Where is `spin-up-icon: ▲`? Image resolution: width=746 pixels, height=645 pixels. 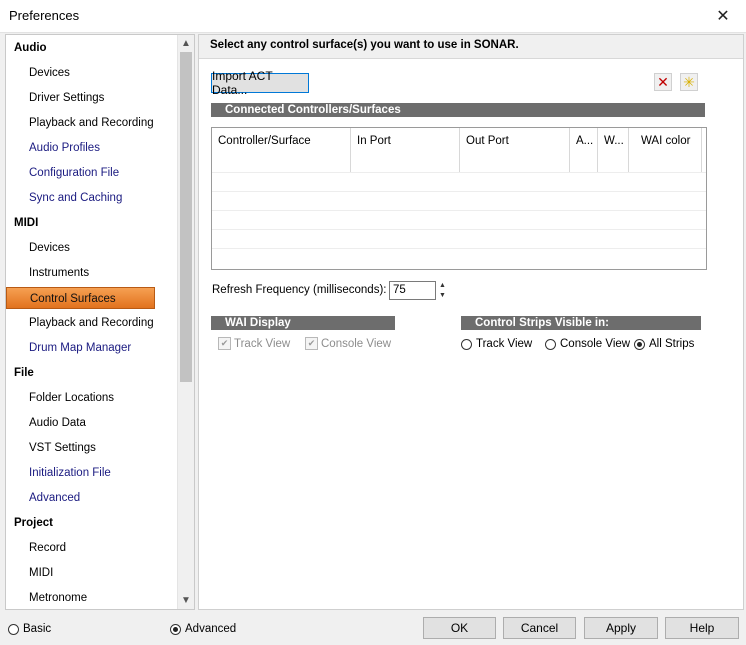 spin-up-icon: ▲ is located at coordinates (442, 285).